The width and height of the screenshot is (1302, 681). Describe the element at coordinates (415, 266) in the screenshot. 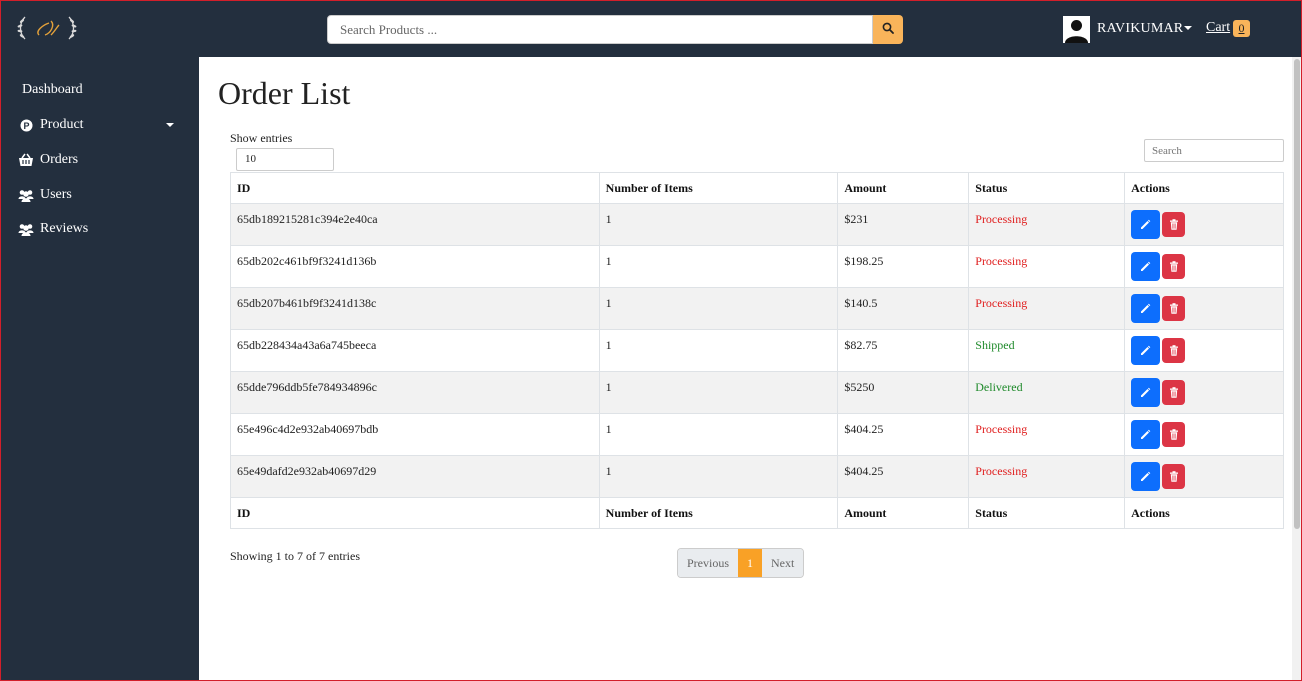

I see `order-id-cell: 65db202c461bf9f3241d136b` at that location.